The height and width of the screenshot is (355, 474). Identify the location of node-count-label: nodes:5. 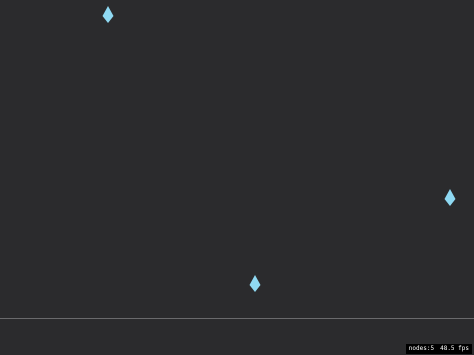
(421, 348).